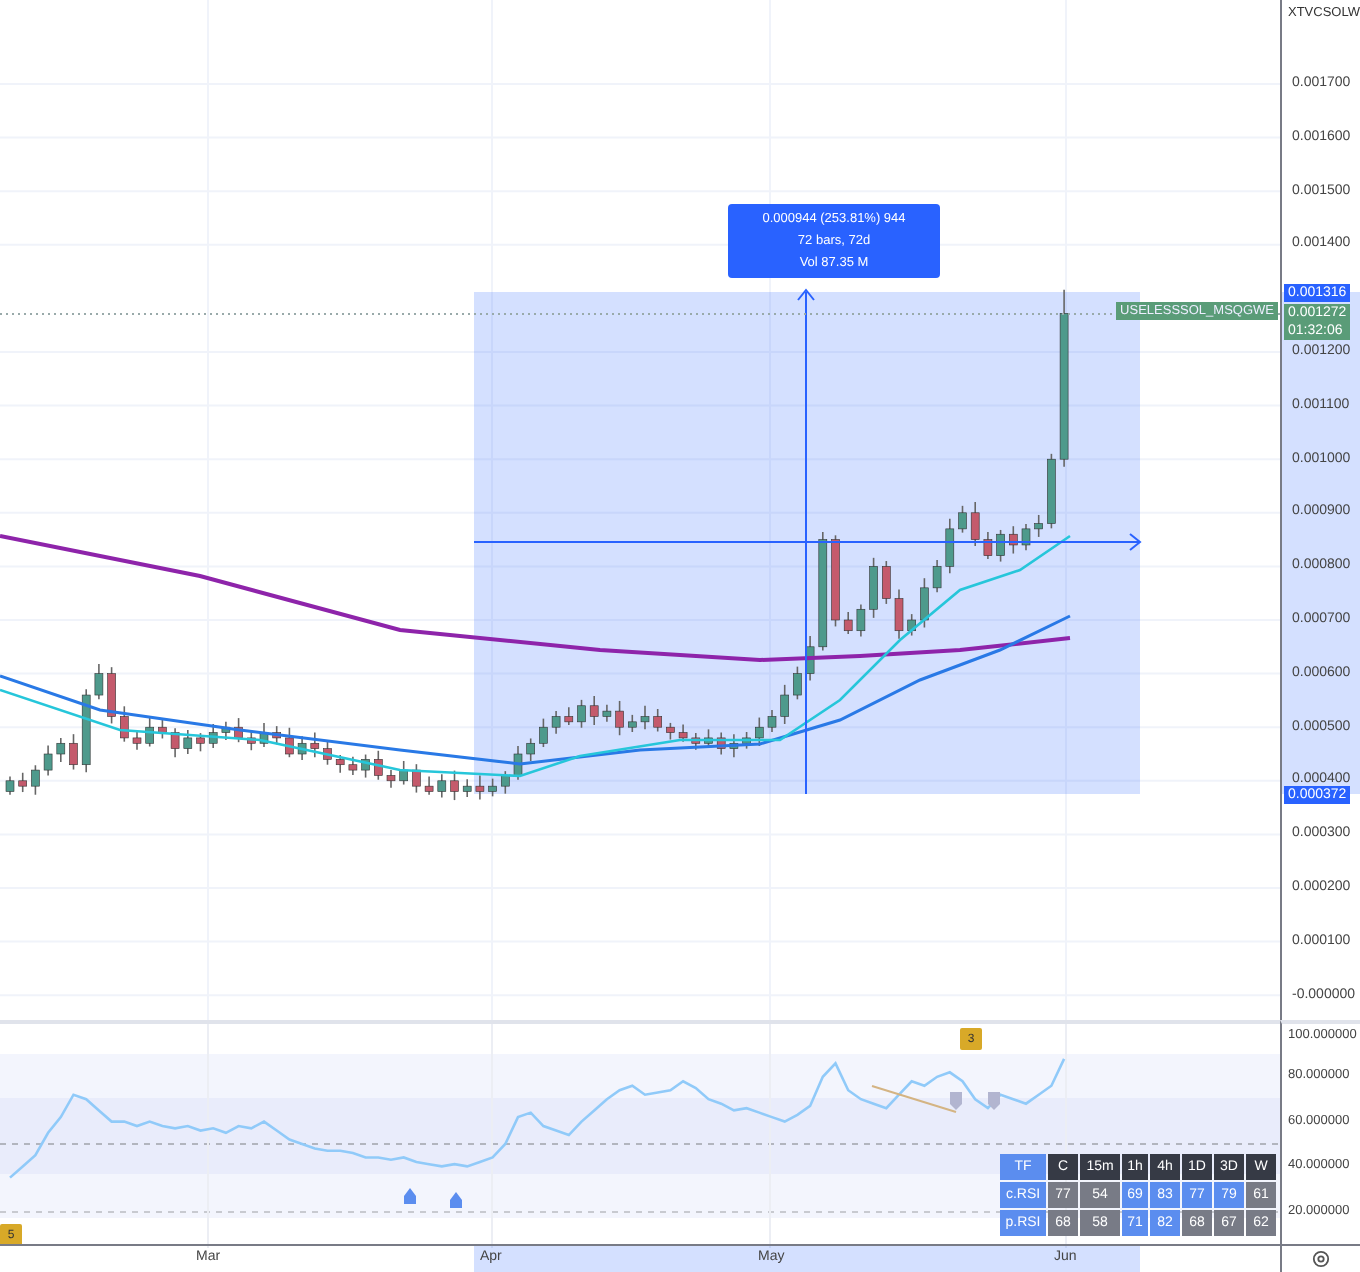  What do you see at coordinates (1321, 1259) in the screenshot?
I see `settings-icon` at bounding box center [1321, 1259].